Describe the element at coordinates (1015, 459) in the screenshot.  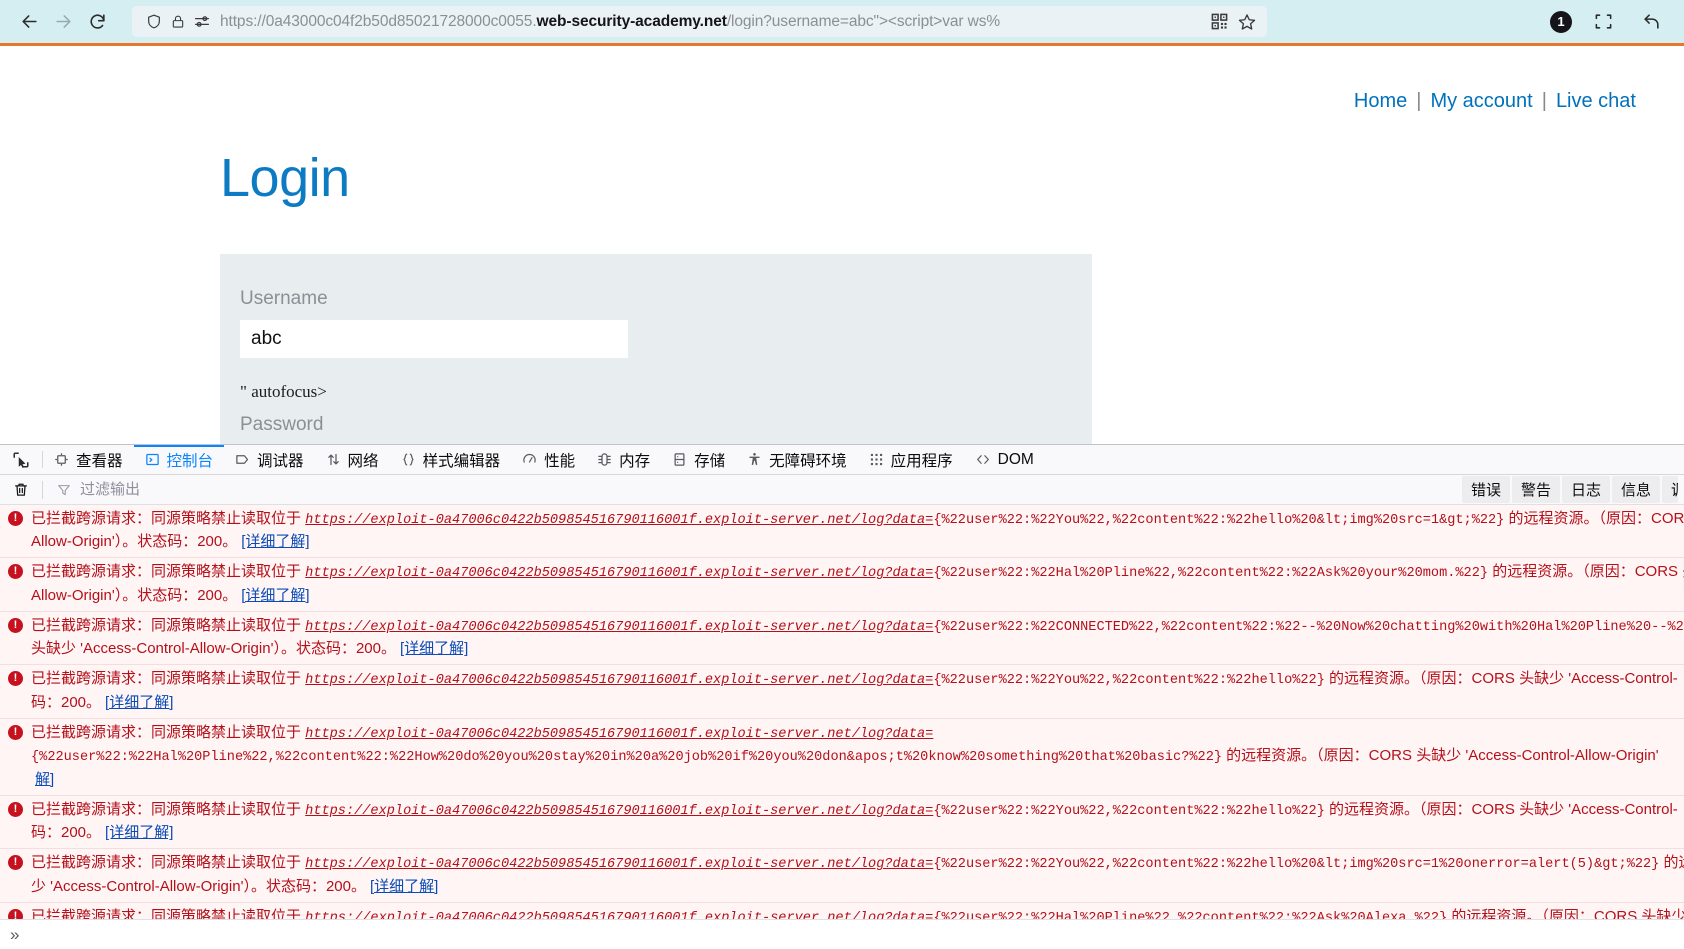
I see `tab-dom-label: DOM` at that location.